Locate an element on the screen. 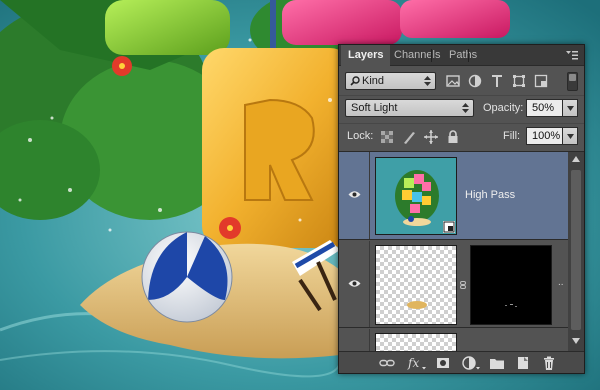  new-layer-icon is located at coordinates (523, 363).